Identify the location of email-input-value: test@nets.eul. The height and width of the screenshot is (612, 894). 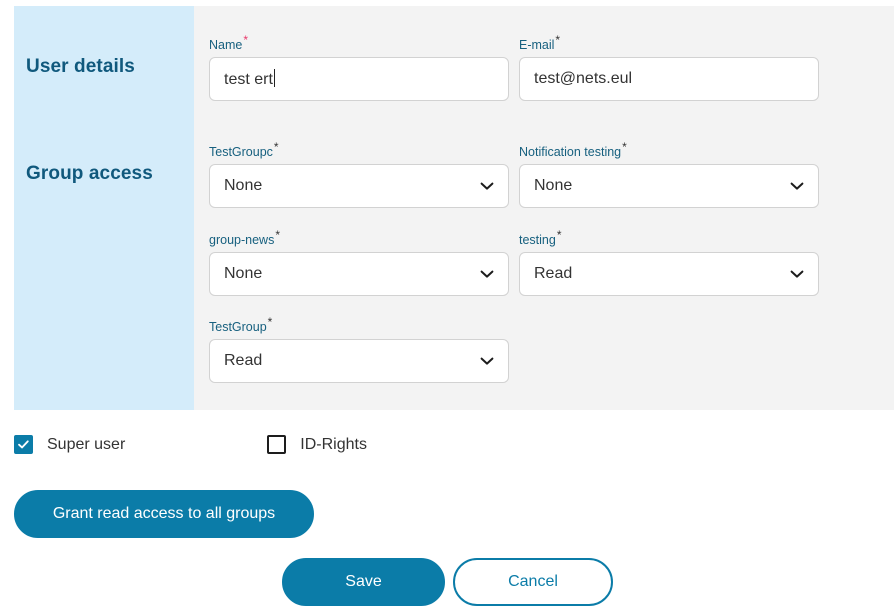
(583, 78).